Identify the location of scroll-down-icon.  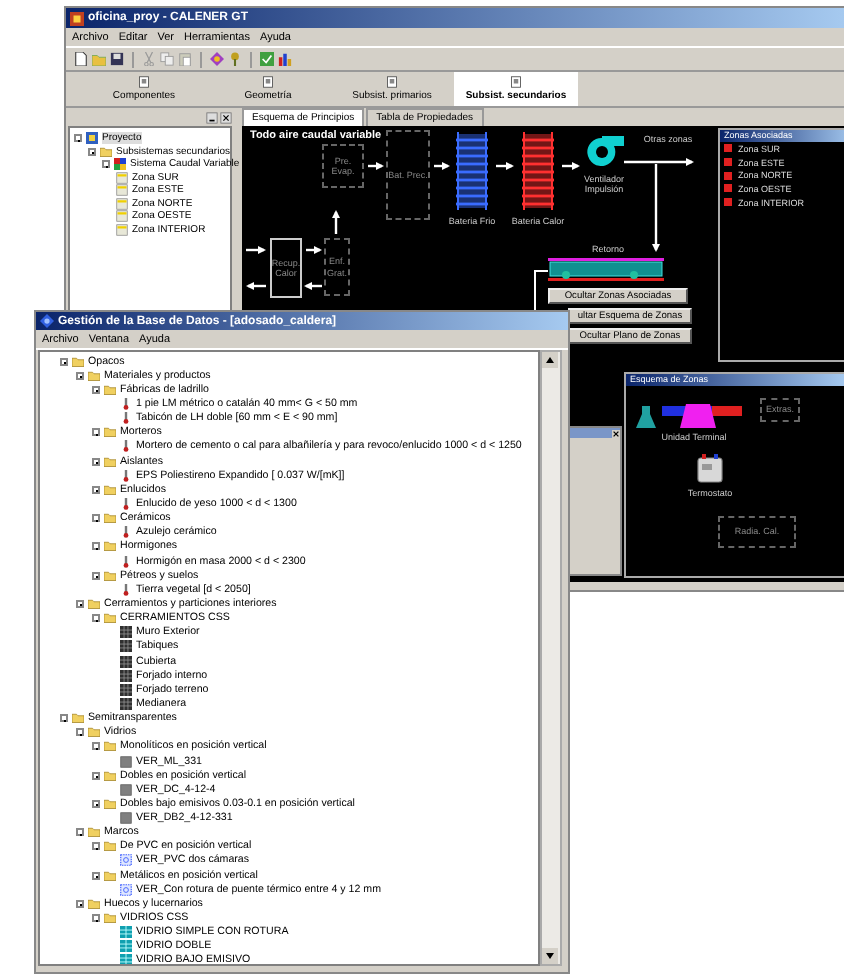
(550, 956).